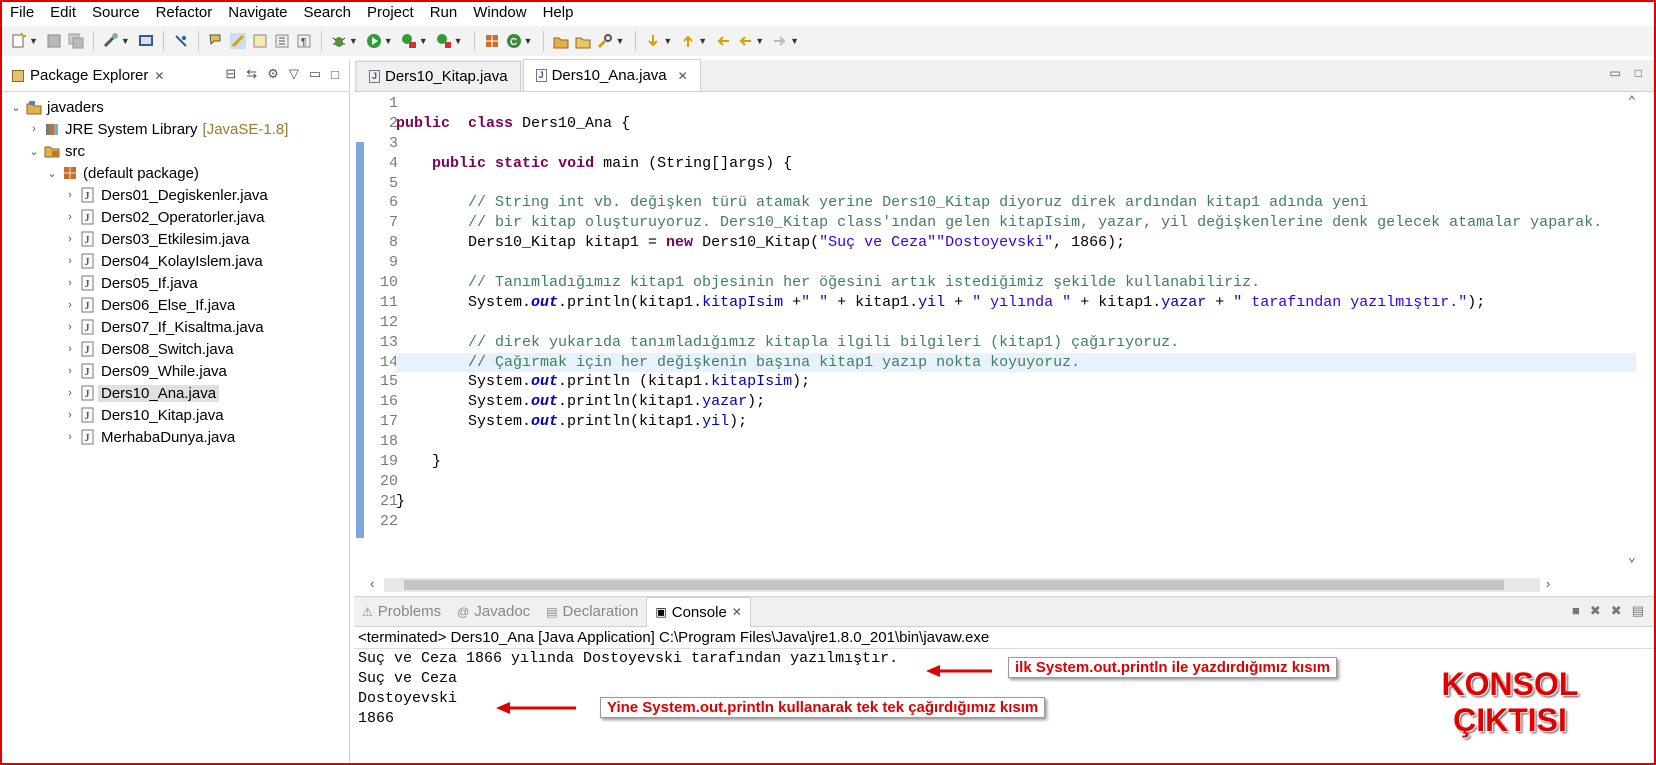 The width and height of the screenshot is (1656, 765). I want to click on tab-console: ▣ Console ✕, so click(698, 611).